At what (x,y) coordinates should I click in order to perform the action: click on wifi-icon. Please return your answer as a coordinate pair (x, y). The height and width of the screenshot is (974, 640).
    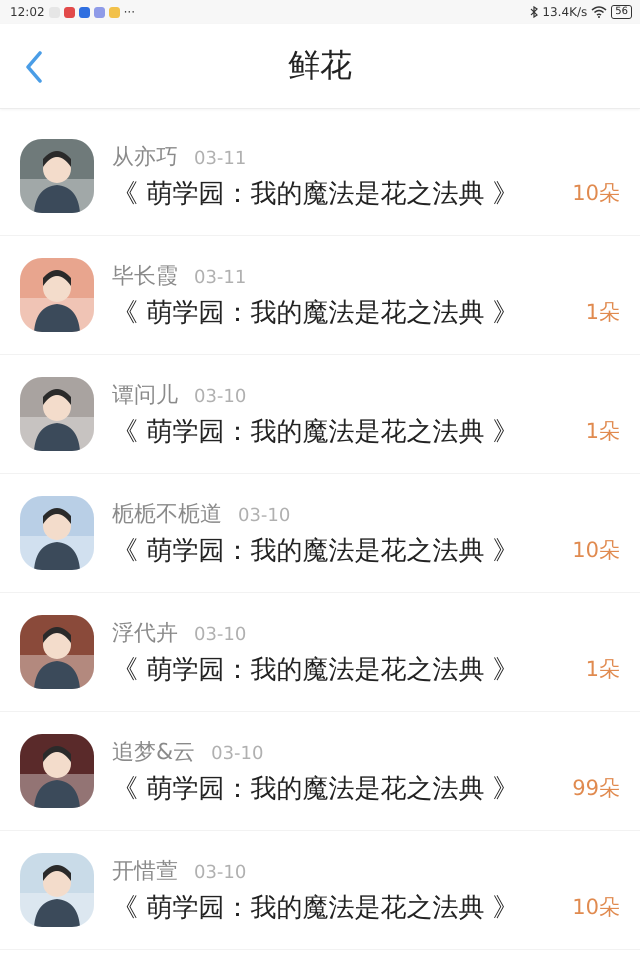
    Looking at the image, I should click on (599, 12).